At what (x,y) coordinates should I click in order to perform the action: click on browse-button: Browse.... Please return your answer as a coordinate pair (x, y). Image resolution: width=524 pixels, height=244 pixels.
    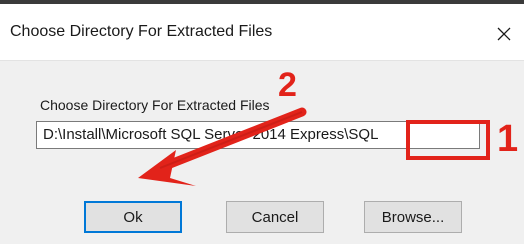
    Looking at the image, I should click on (413, 217).